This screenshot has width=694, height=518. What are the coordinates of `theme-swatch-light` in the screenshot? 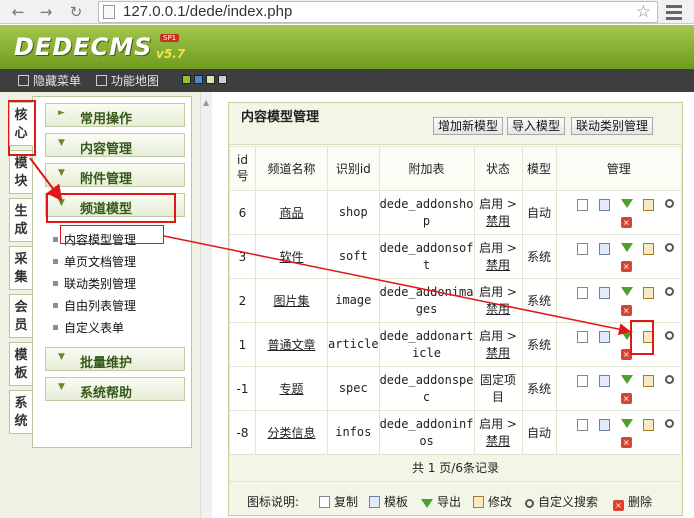 It's located at (210, 79).